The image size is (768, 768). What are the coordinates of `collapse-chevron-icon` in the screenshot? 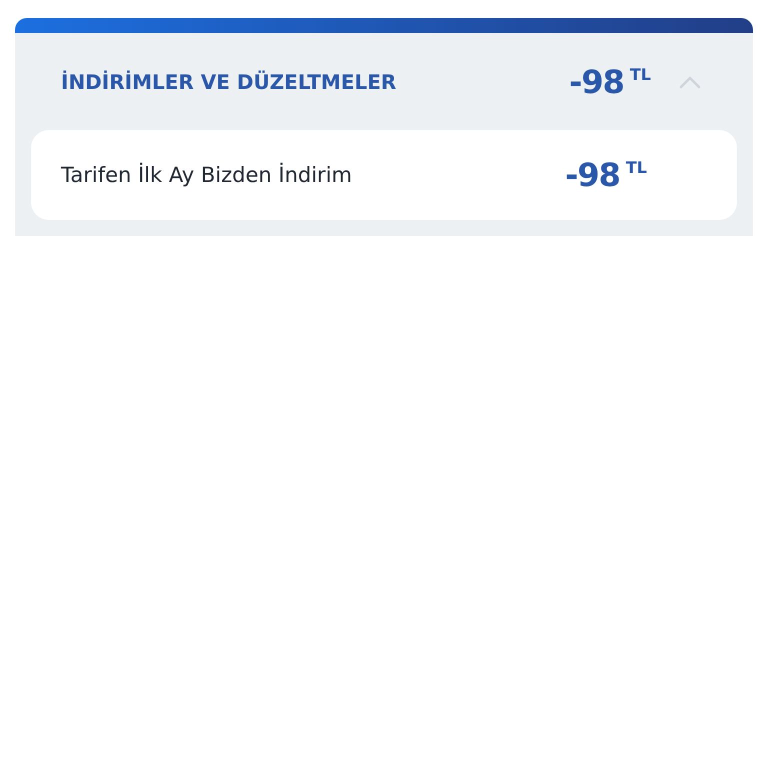 It's located at (690, 81).